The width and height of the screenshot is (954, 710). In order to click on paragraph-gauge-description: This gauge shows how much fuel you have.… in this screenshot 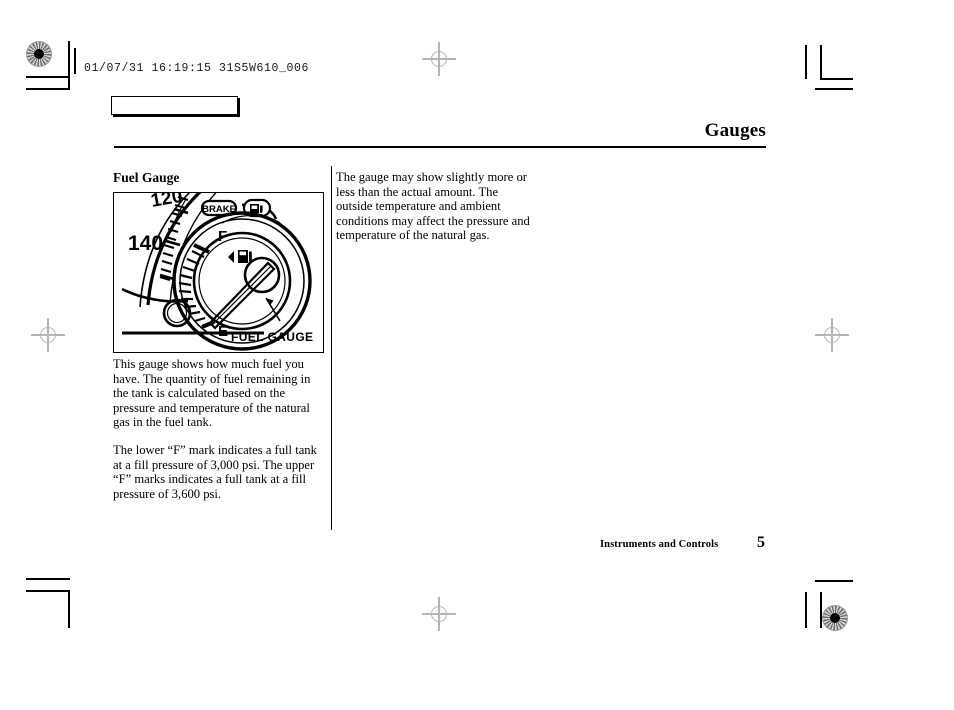, I will do `click(212, 393)`.